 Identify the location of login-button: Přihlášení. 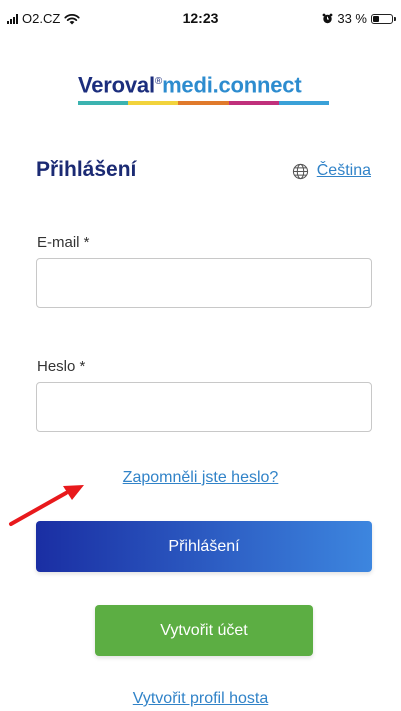
(204, 546).